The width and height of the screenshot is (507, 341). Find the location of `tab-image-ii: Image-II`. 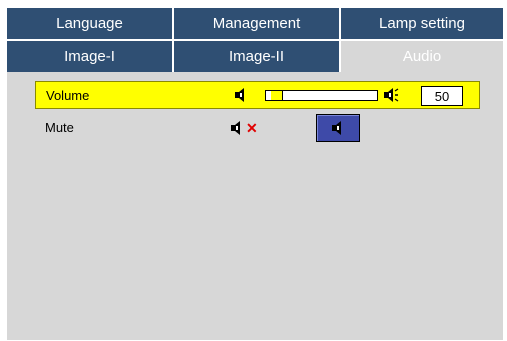

tab-image-ii: Image-II is located at coordinates (256, 56).